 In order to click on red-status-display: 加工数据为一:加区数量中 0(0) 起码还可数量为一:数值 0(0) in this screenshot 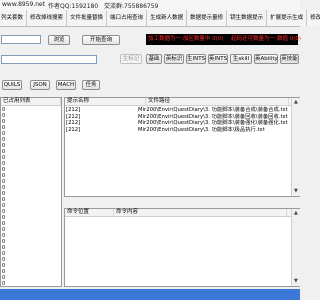, I will do `click(224, 39)`.